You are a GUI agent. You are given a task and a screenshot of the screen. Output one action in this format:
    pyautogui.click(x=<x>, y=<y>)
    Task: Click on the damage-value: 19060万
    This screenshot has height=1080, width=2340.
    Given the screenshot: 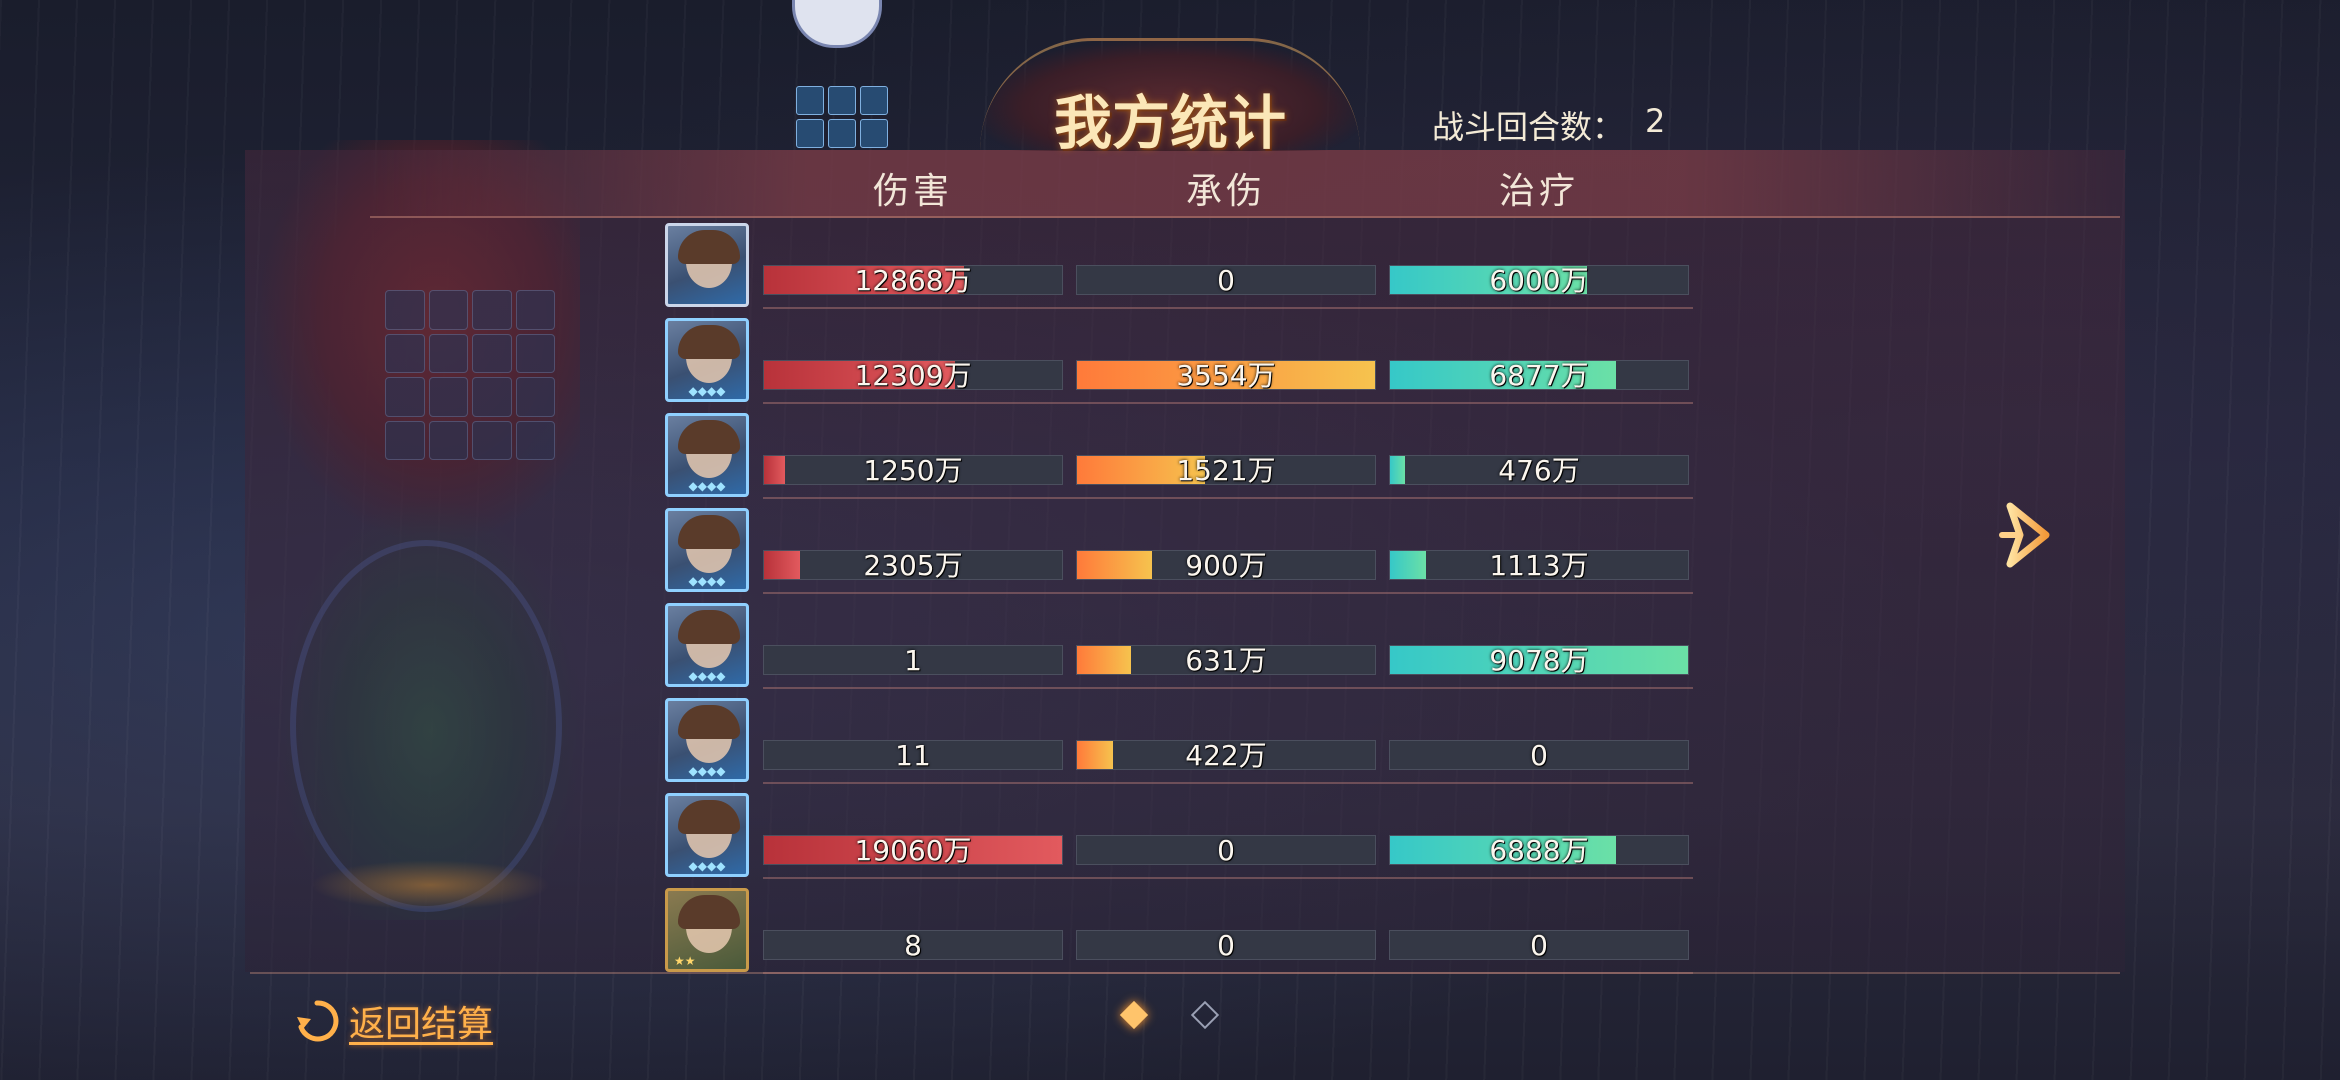 What is the action you would take?
    pyautogui.click(x=913, y=850)
    